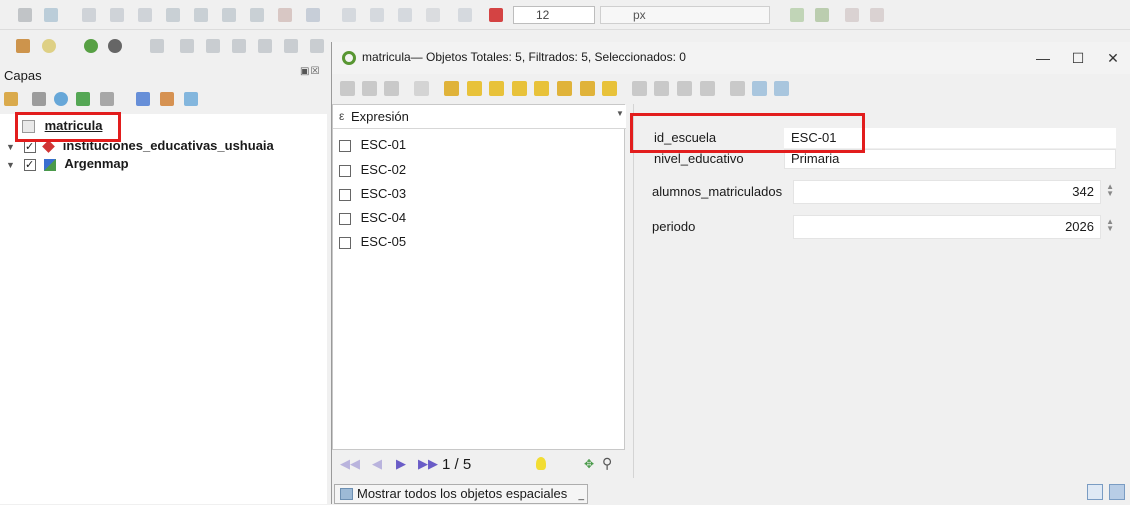 This screenshot has height=505, width=1130. What do you see at coordinates (607, 463) in the screenshot?
I see `zoom-to-feature-icon: ⚲` at bounding box center [607, 463].